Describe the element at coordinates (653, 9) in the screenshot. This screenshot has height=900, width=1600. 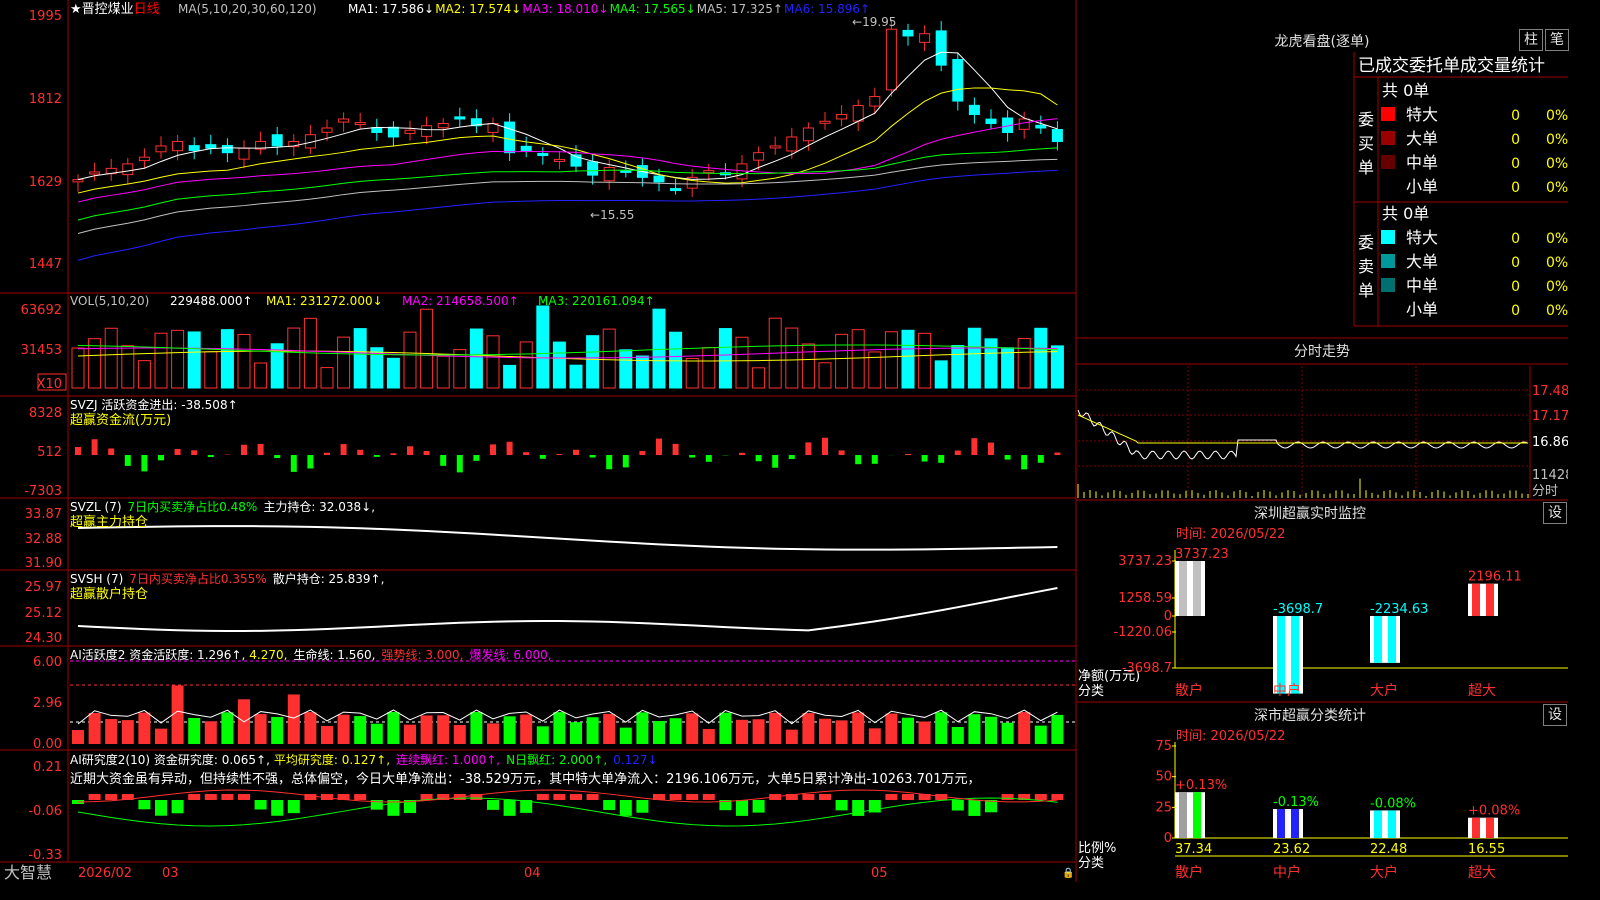
I see `ma-legend-item: MA4: 17.565↓` at that location.